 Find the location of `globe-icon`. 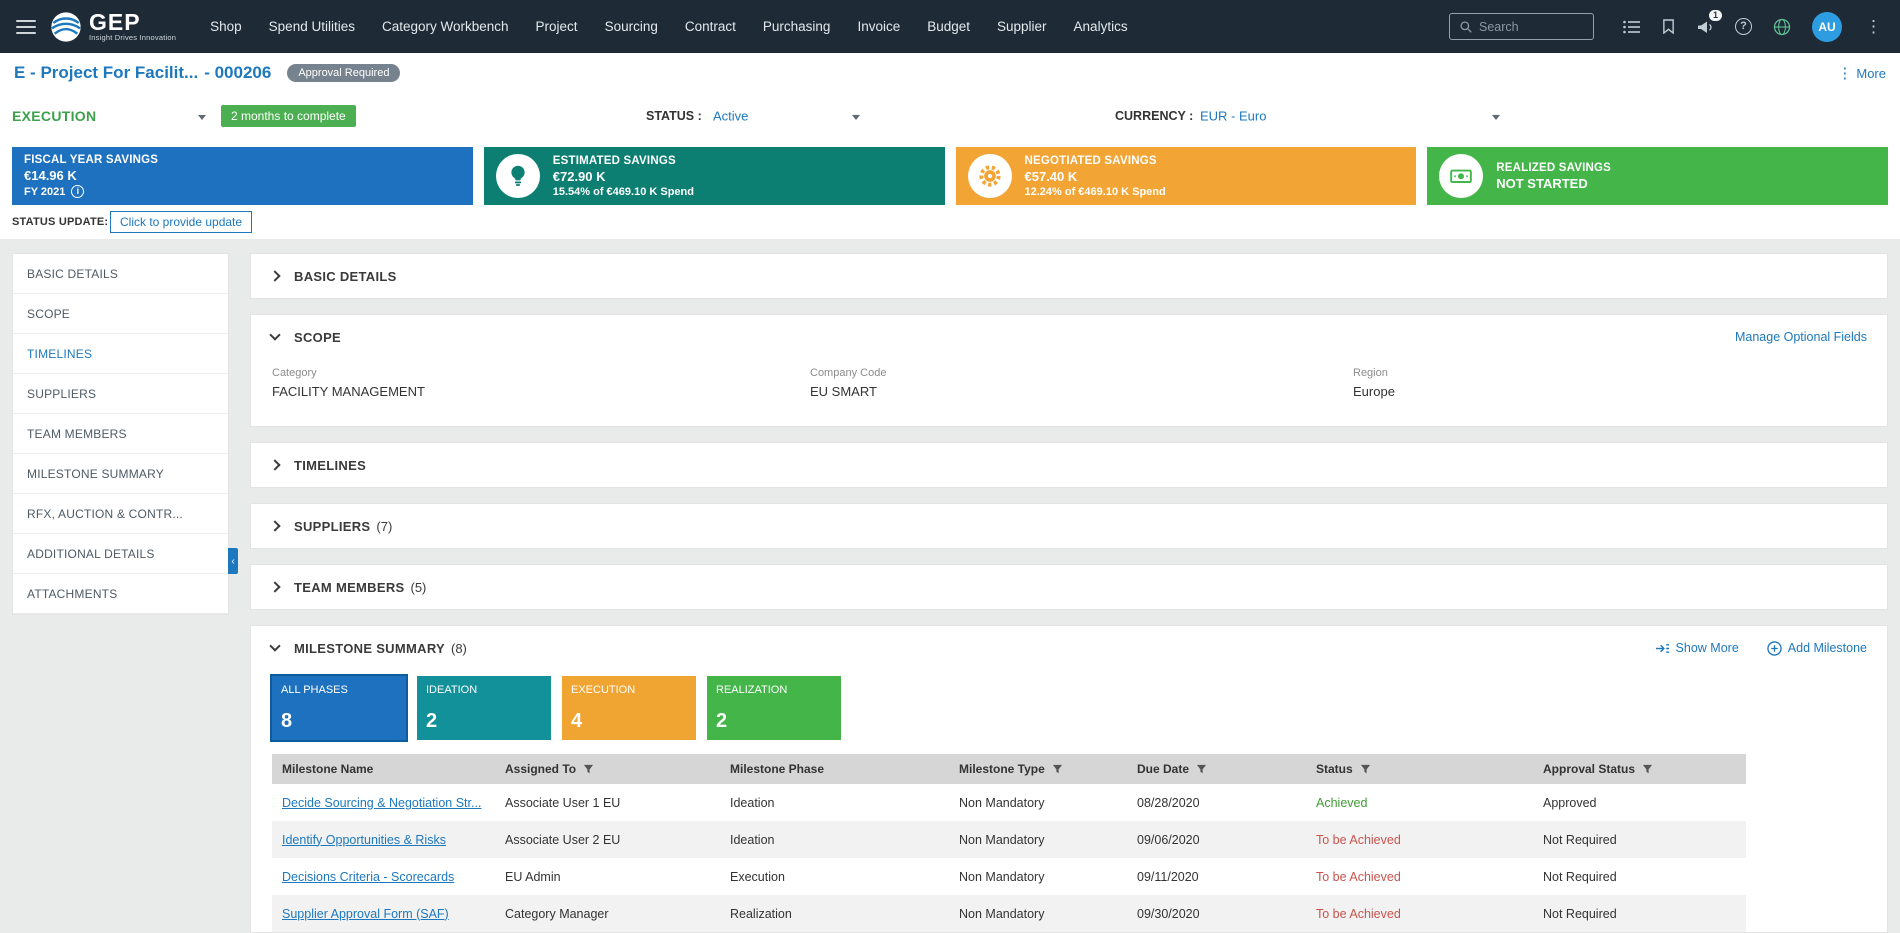

globe-icon is located at coordinates (1782, 27).